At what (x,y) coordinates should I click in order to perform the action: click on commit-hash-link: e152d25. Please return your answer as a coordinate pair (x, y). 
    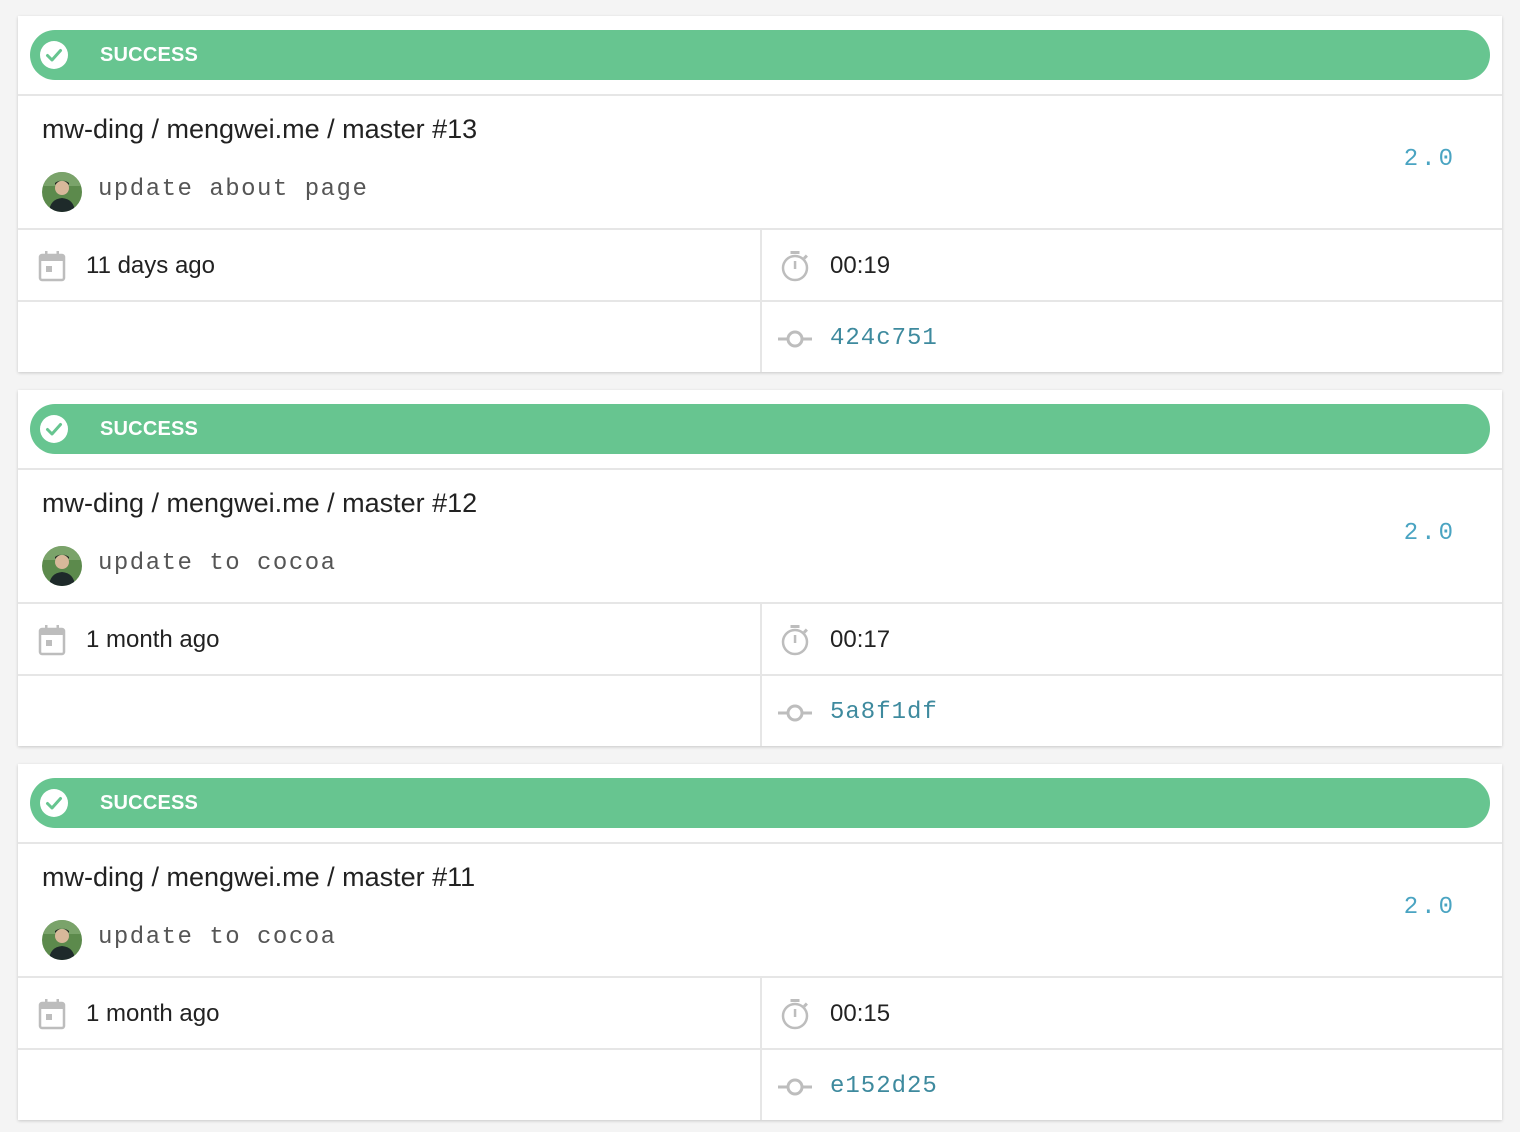
    Looking at the image, I should click on (884, 1087).